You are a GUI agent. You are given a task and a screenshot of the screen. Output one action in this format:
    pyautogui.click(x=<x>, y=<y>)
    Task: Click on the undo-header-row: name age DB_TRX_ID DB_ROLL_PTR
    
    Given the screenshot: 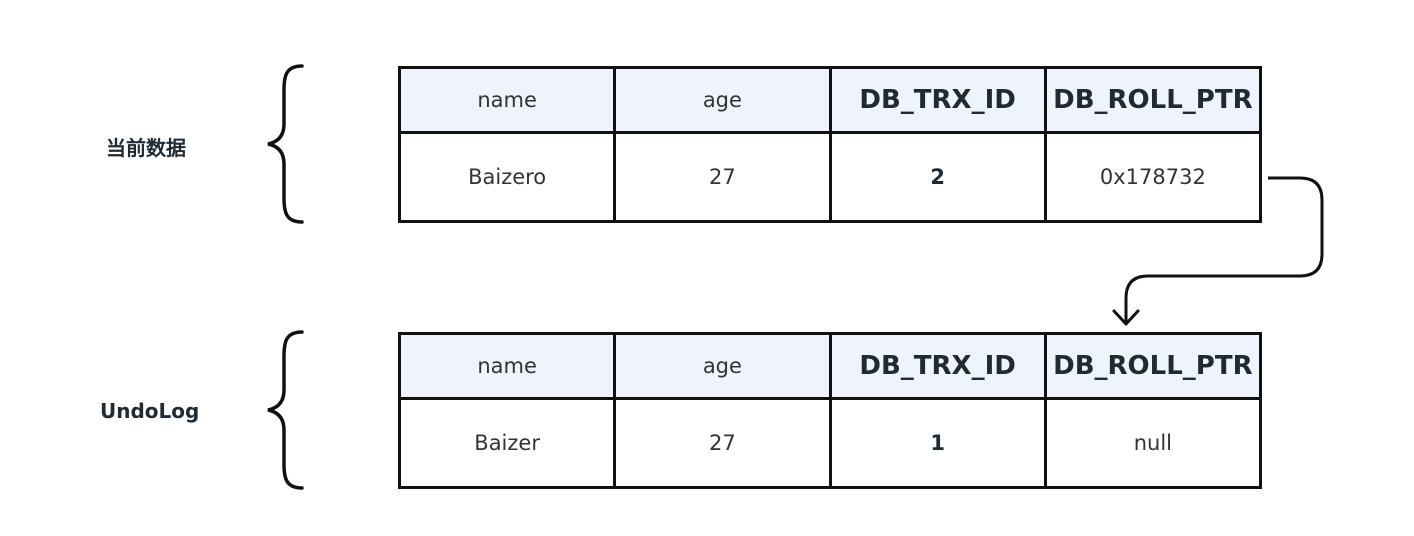 What is the action you would take?
    pyautogui.click(x=830, y=366)
    